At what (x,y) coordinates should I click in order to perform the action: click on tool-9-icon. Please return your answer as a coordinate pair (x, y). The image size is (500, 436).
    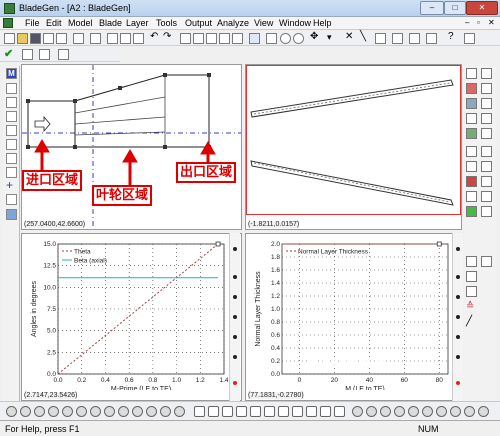
    Looking at the image, I should click on (11, 214).